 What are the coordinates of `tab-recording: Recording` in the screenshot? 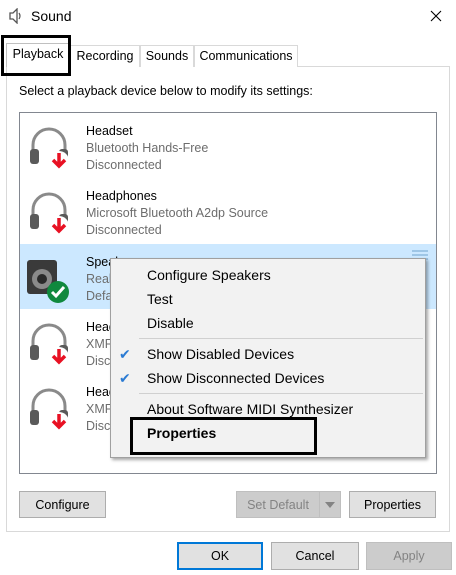 It's located at (105, 56).